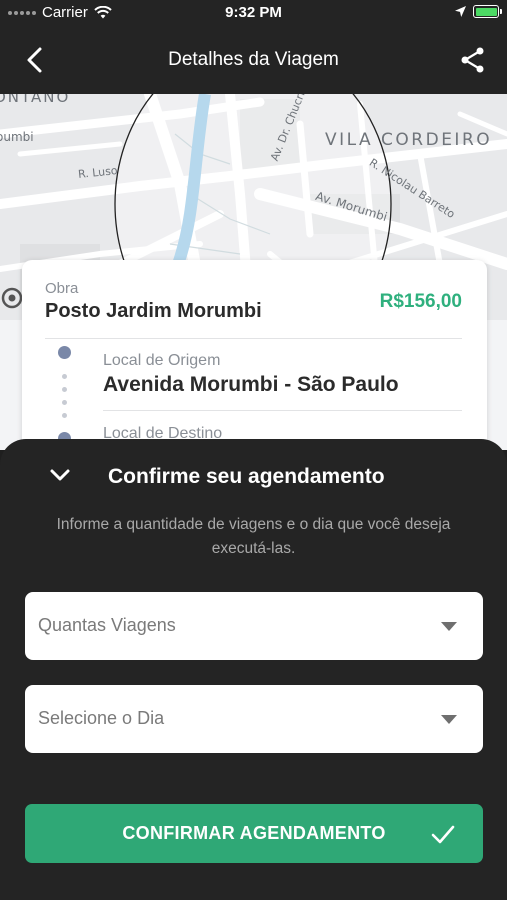 The height and width of the screenshot is (900, 507). Describe the element at coordinates (17, 137) in the screenshot. I see `map-label-oumbi: oumbi` at that location.